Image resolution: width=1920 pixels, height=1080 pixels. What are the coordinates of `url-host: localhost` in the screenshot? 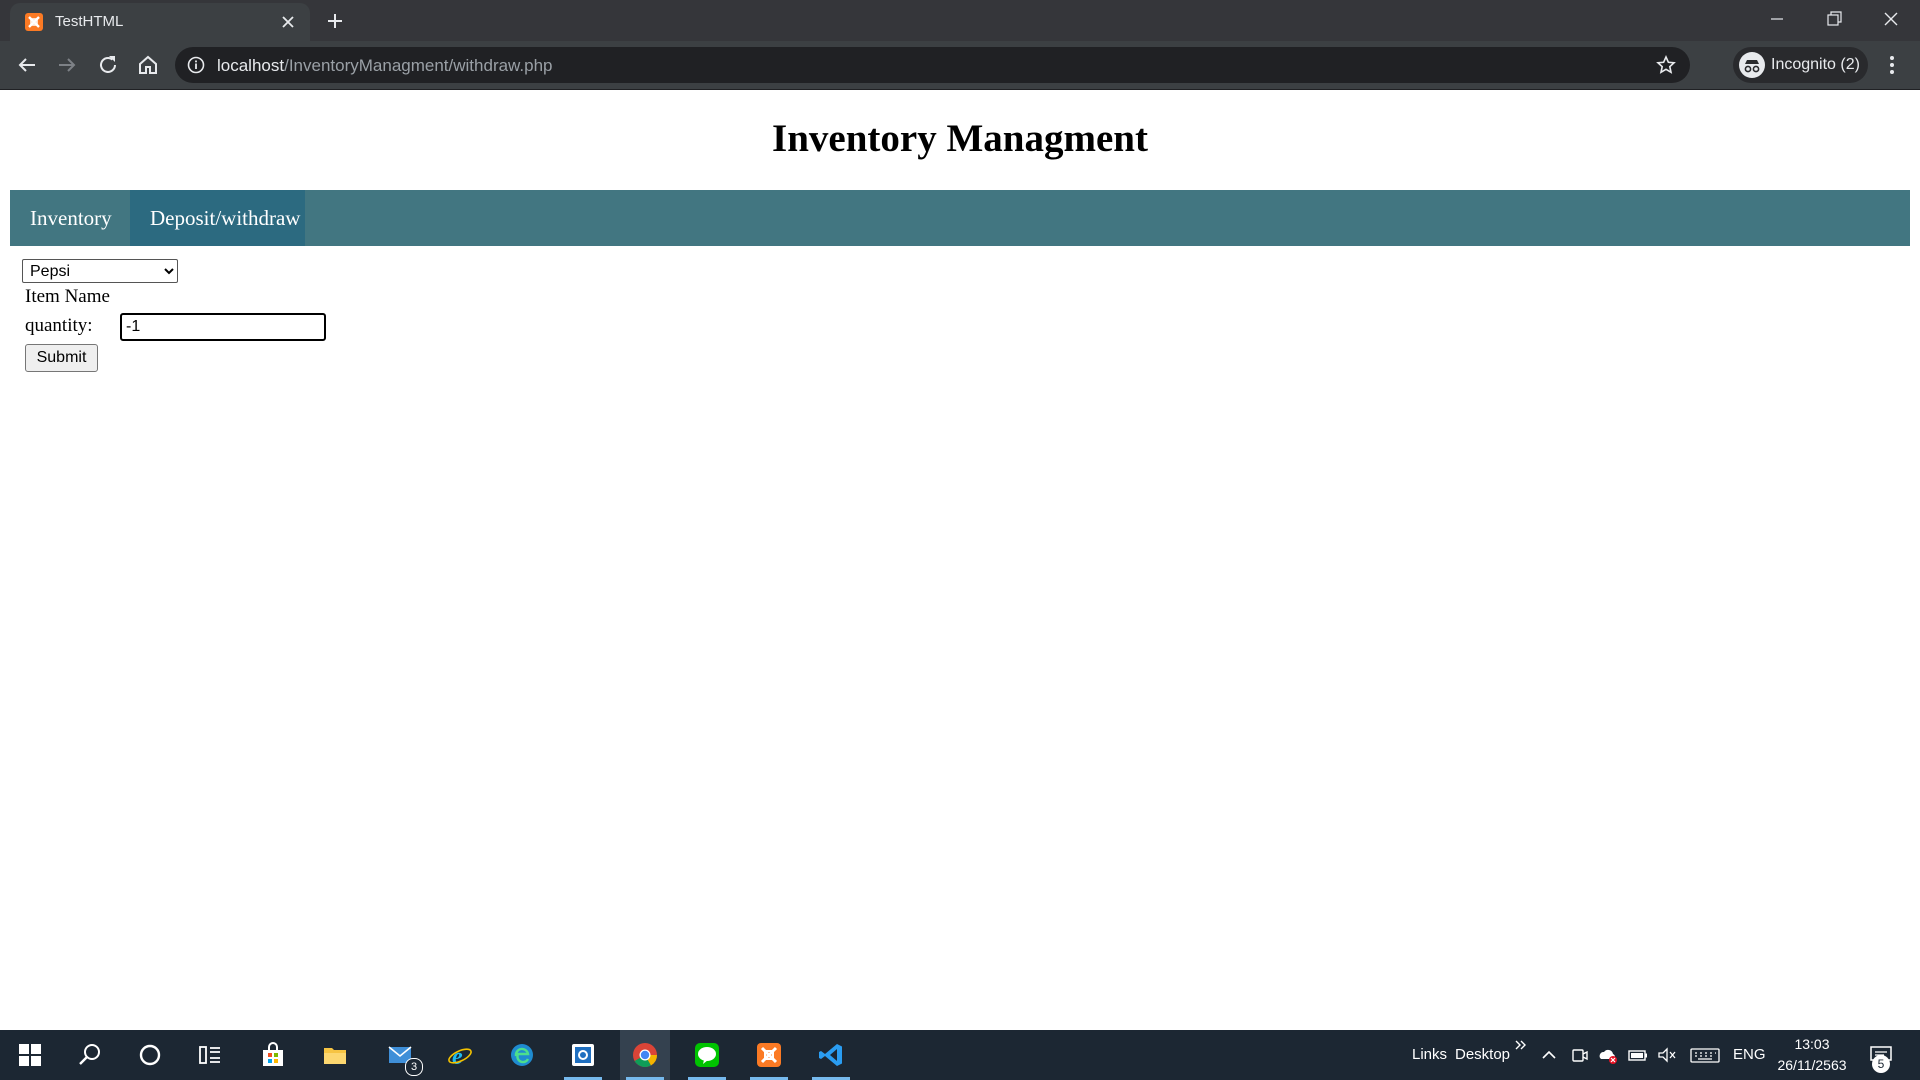 It's located at (251, 65).